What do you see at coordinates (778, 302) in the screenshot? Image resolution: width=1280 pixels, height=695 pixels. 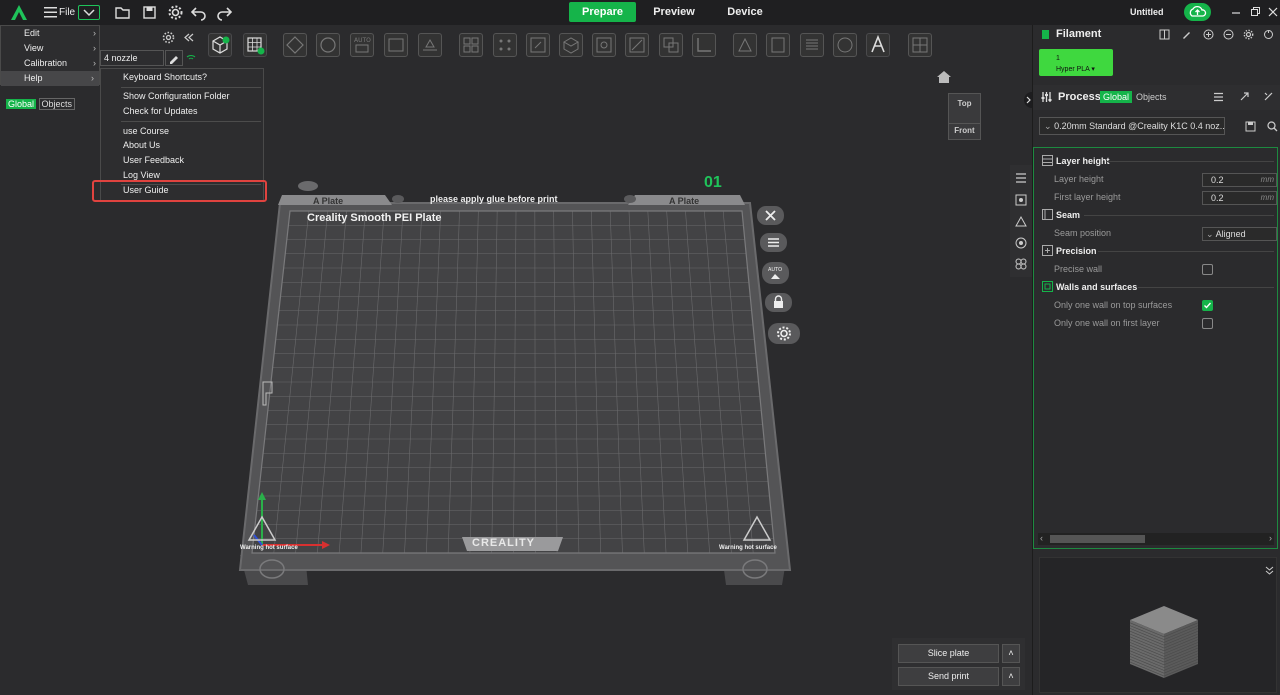 I see `lock-plate-button` at bounding box center [778, 302].